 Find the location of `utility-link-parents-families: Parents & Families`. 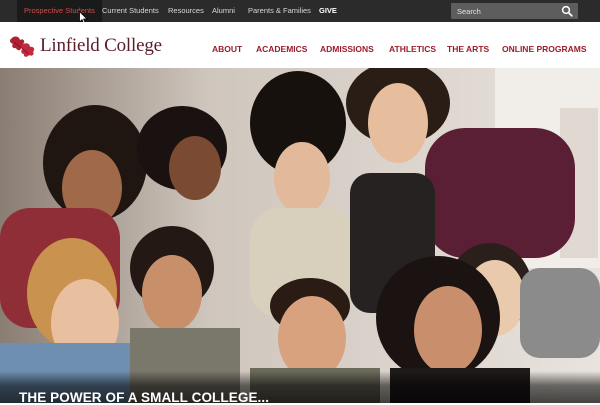

utility-link-parents-families: Parents & Families is located at coordinates (279, 11).